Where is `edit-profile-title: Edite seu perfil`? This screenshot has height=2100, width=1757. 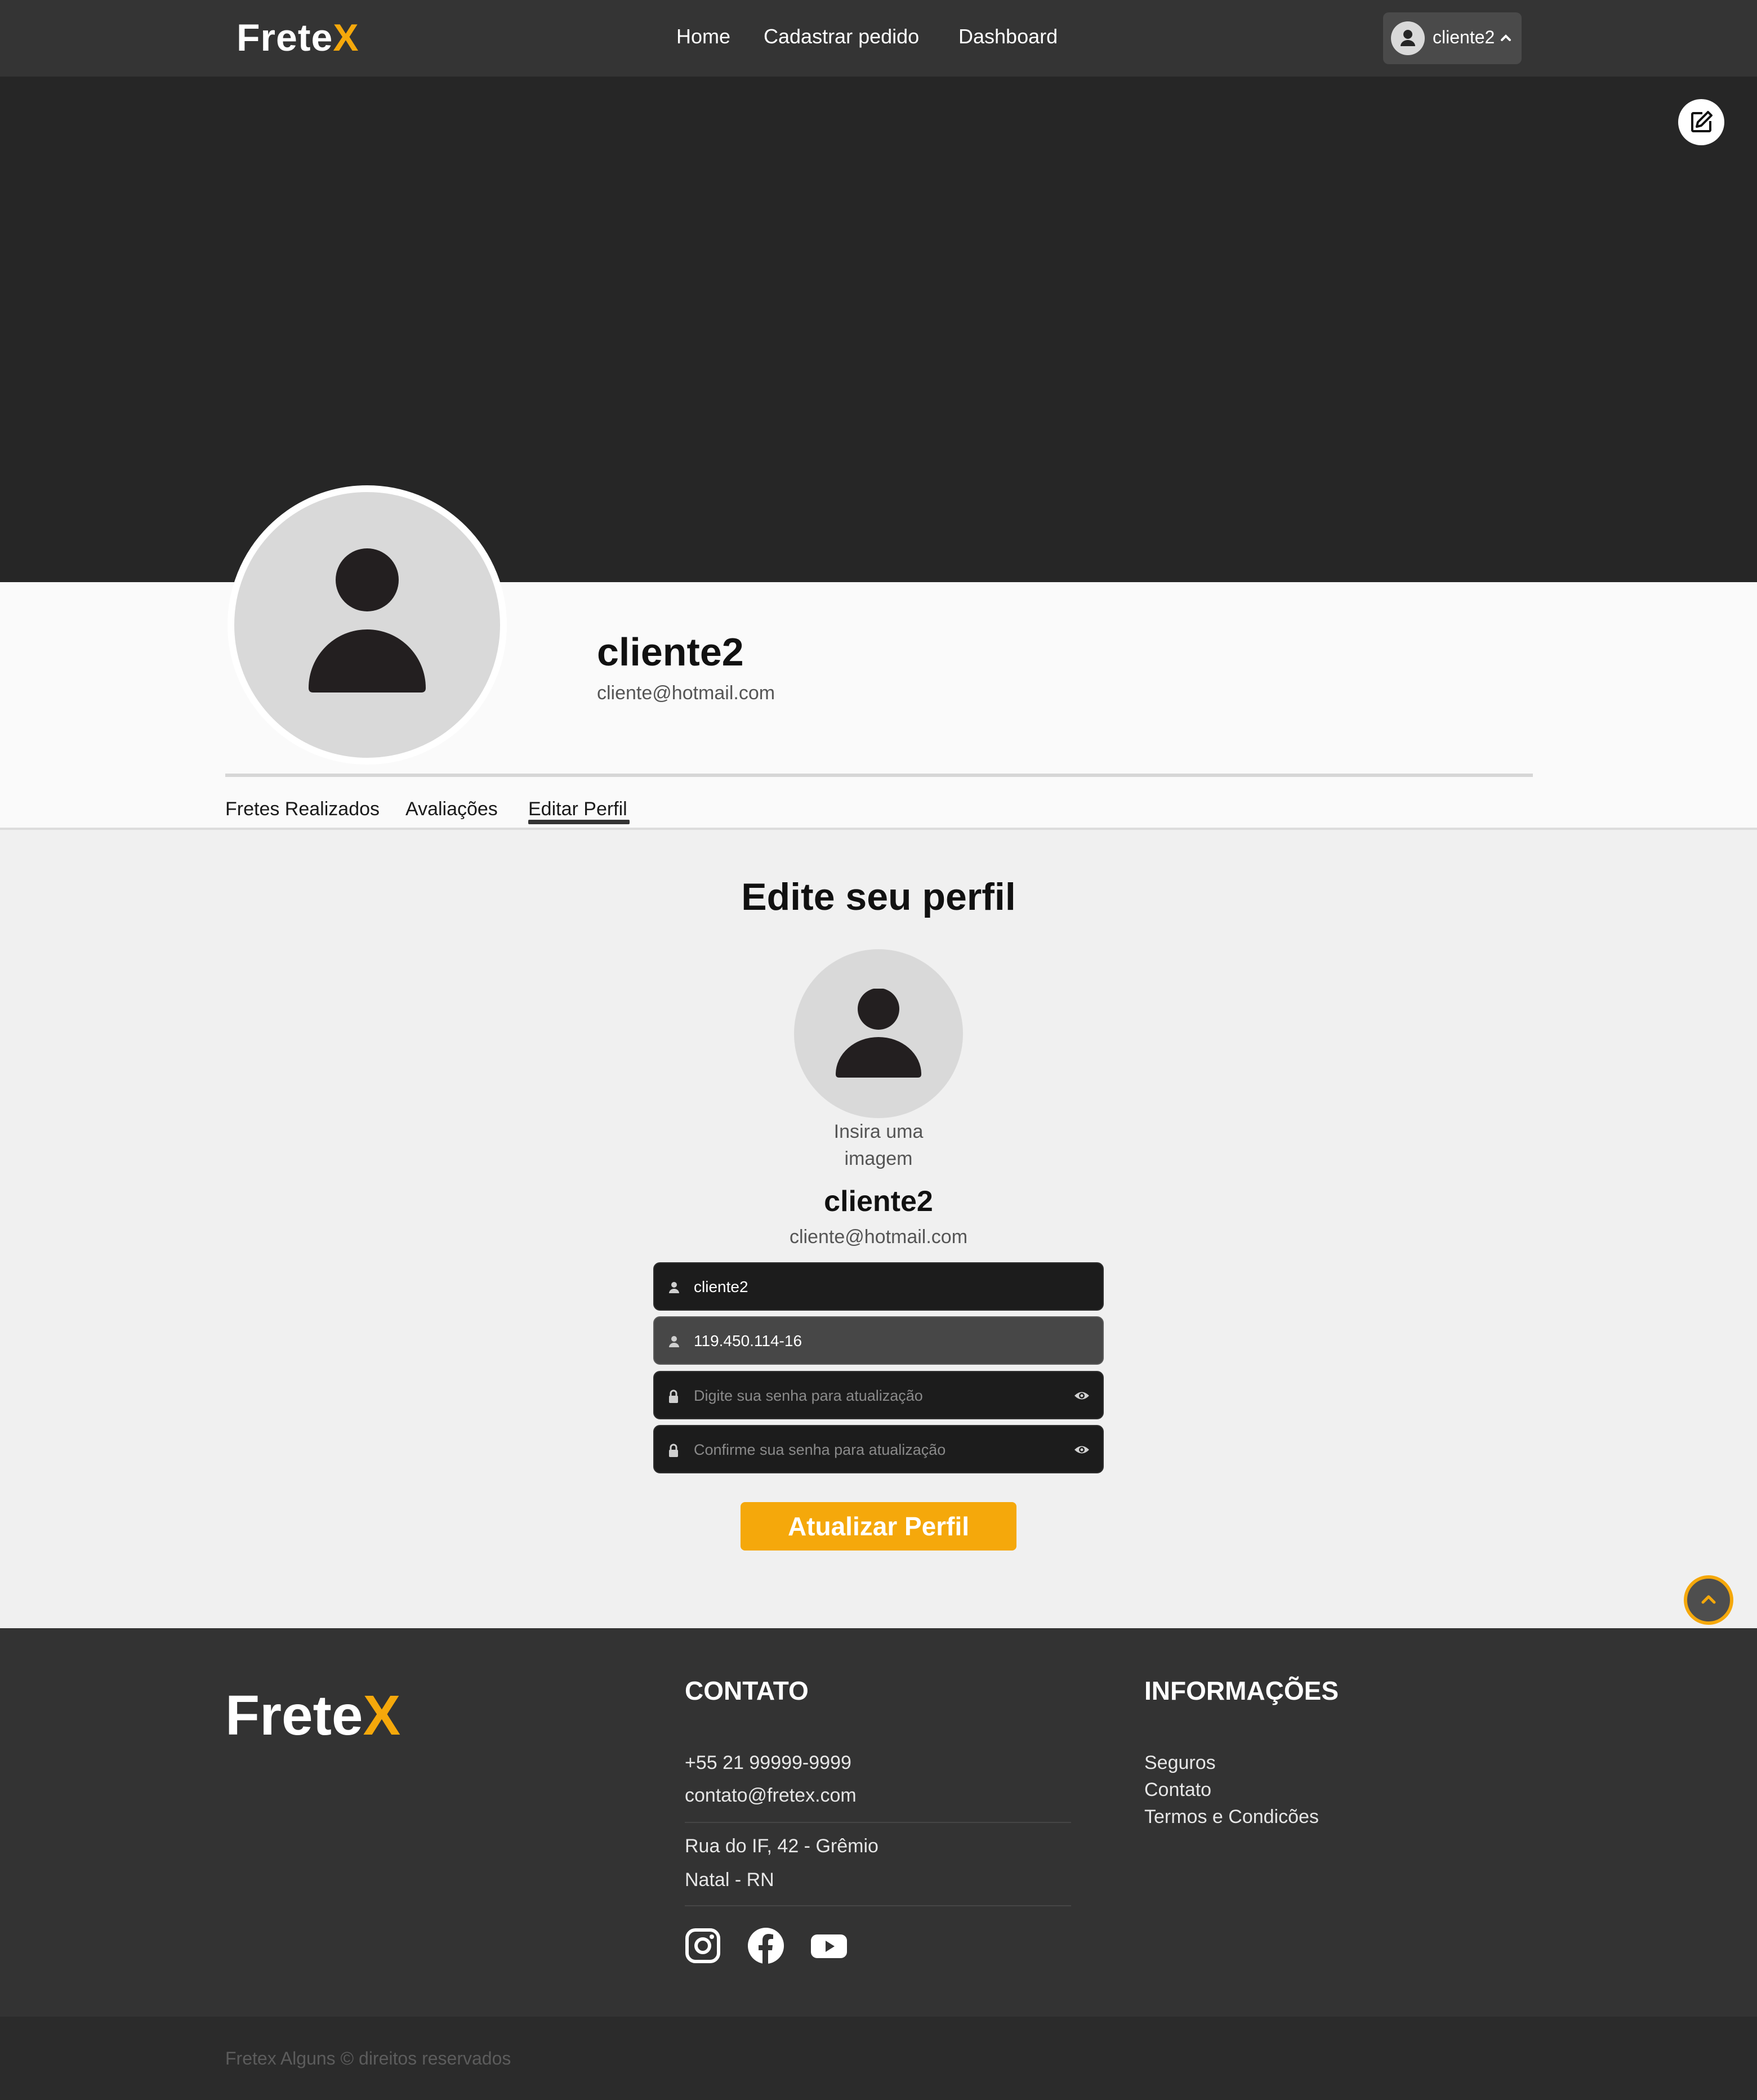
edit-profile-title: Edite seu perfil is located at coordinates (878, 896).